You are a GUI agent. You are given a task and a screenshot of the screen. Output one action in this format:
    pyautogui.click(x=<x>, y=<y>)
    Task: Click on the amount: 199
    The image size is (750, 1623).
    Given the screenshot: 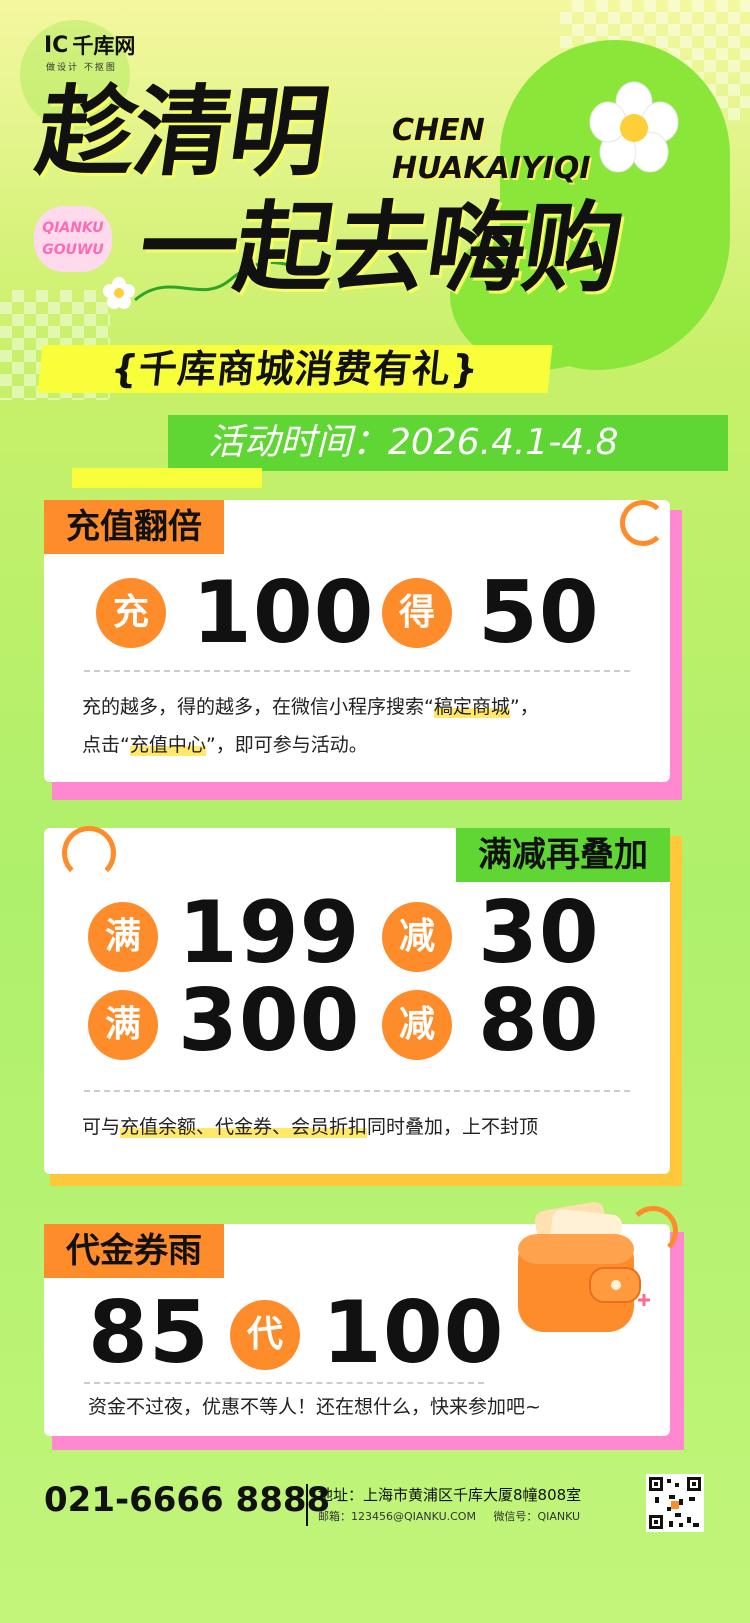 What is the action you would take?
    pyautogui.click(x=269, y=933)
    